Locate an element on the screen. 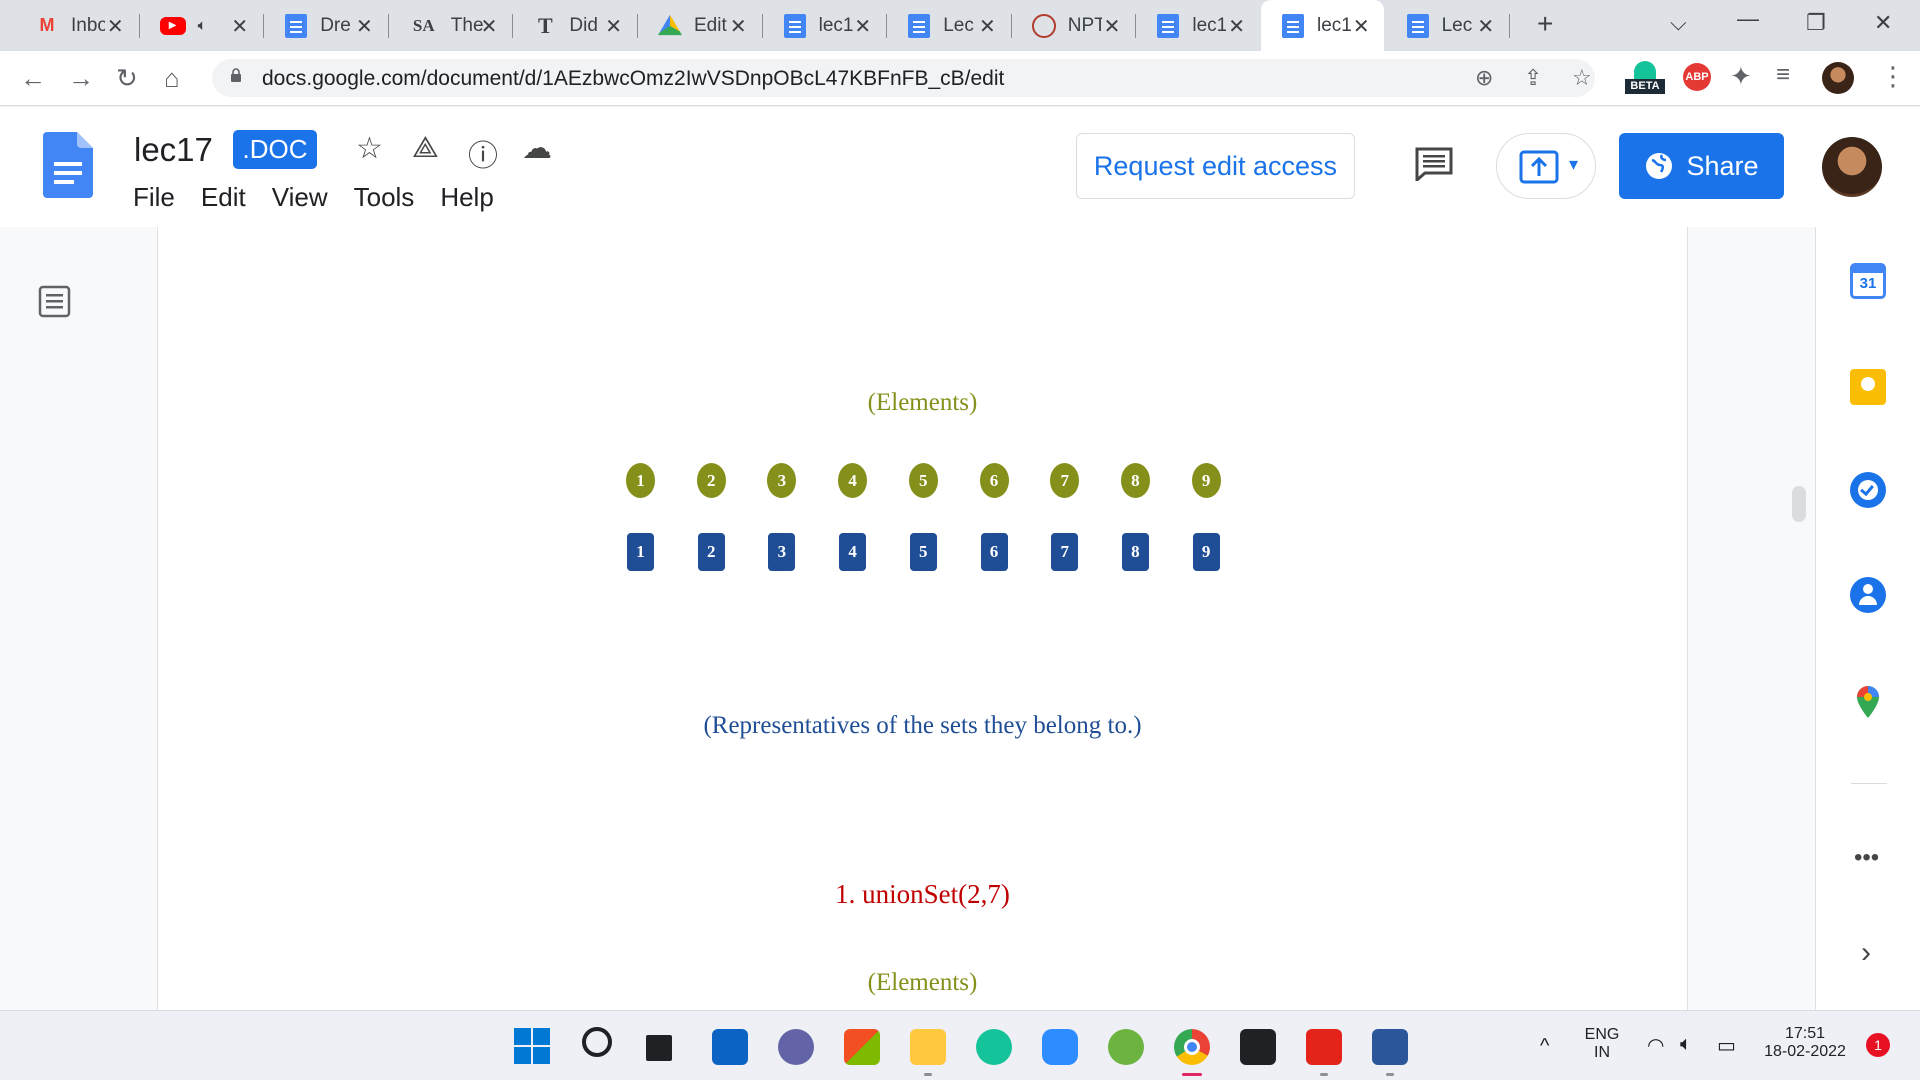 This screenshot has width=1920, height=1080. request-edit-access-button: Request edit access is located at coordinates (1215, 166).